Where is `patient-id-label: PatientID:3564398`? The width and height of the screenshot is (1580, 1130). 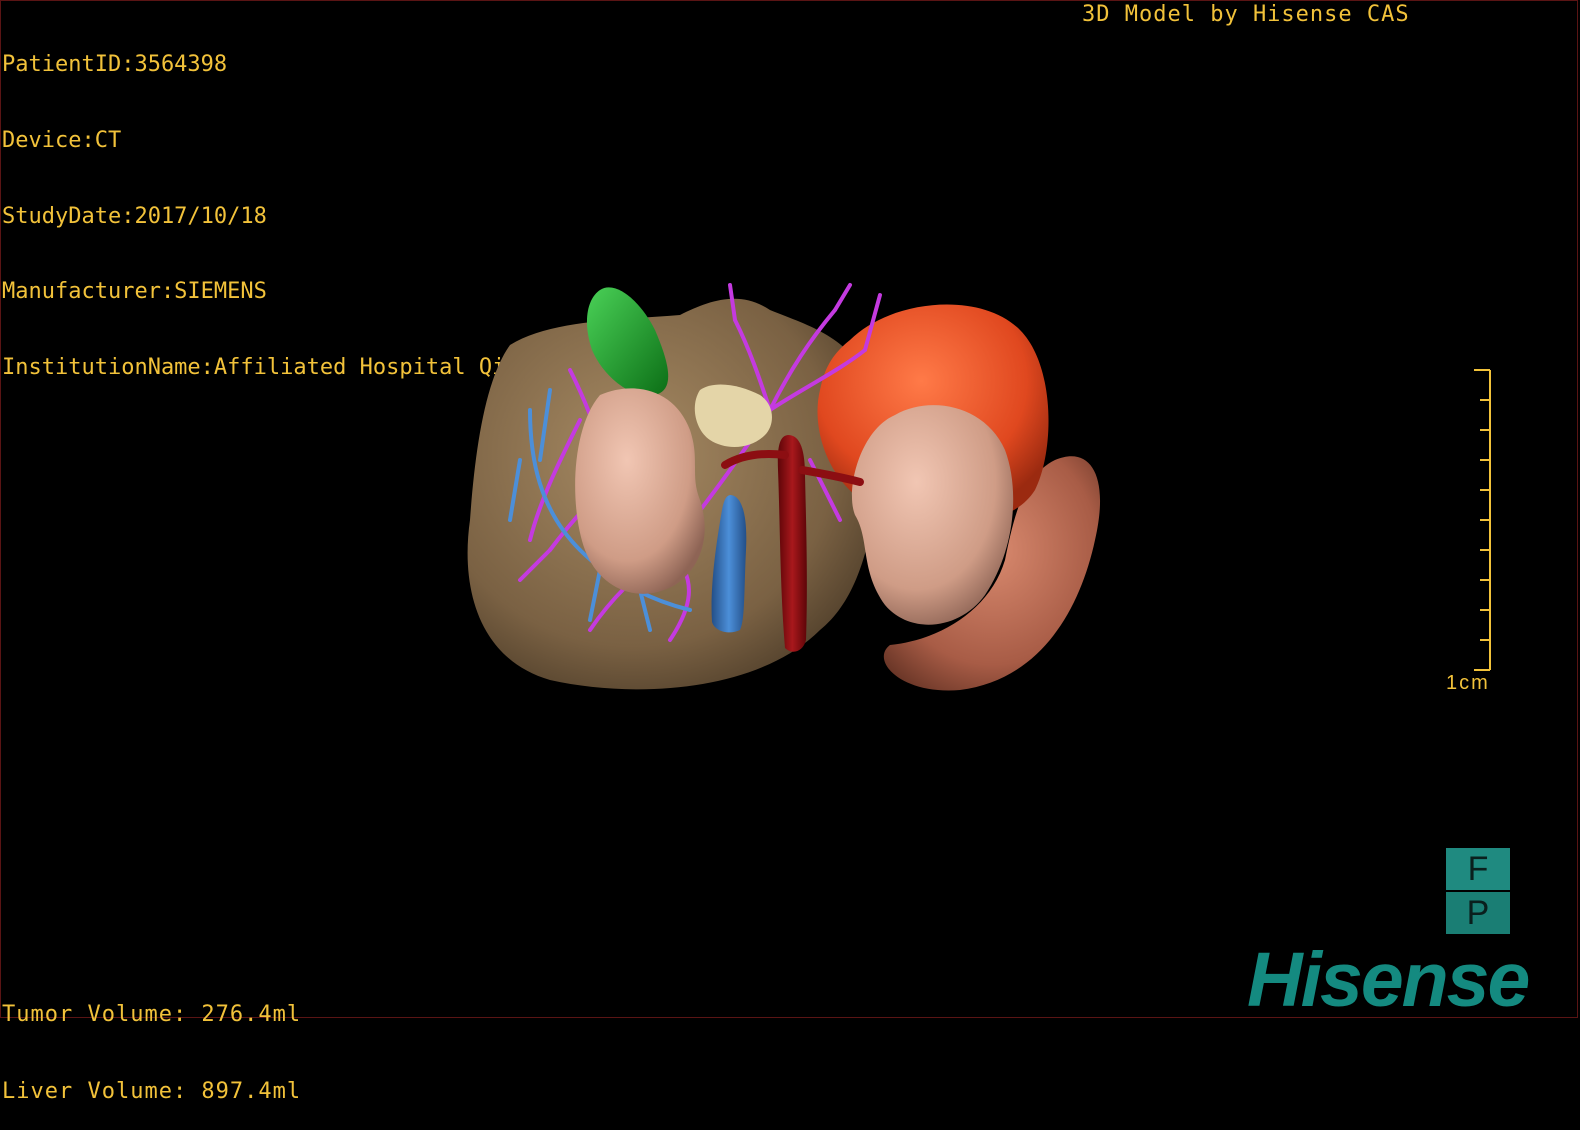
patient-id-label: PatientID:3564398 is located at coordinates (115, 65).